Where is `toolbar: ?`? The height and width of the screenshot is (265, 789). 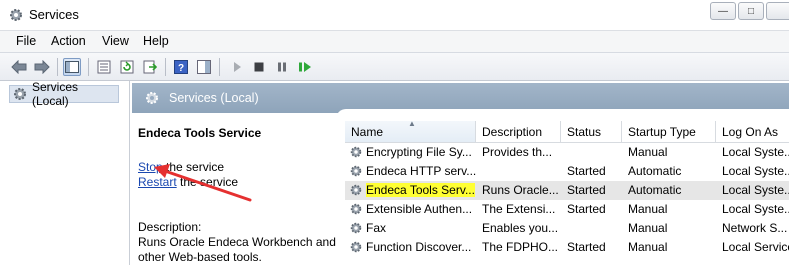 toolbar: ? is located at coordinates (394, 66).